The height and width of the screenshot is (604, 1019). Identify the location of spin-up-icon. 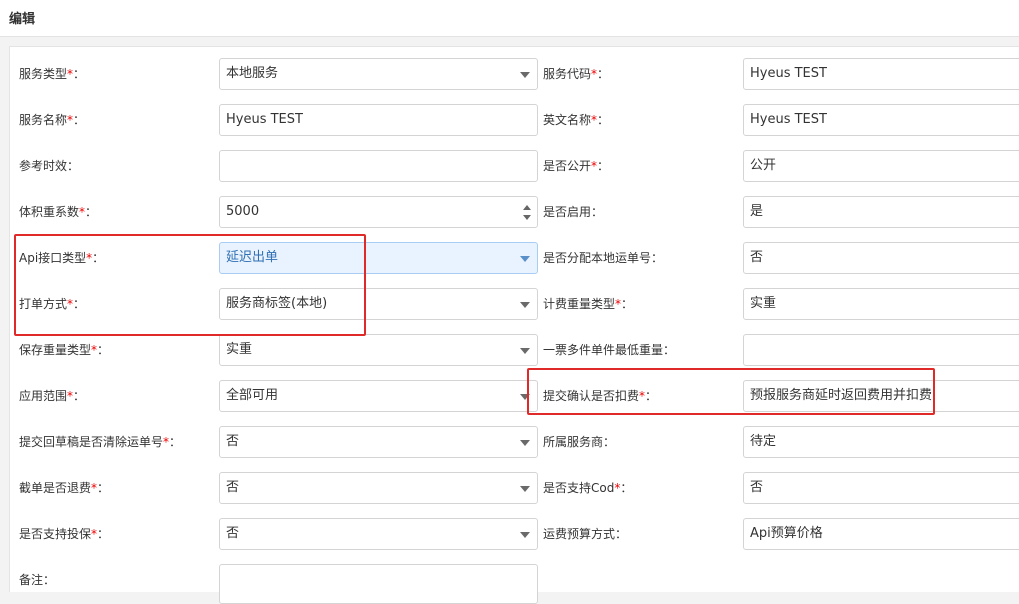
(527, 207).